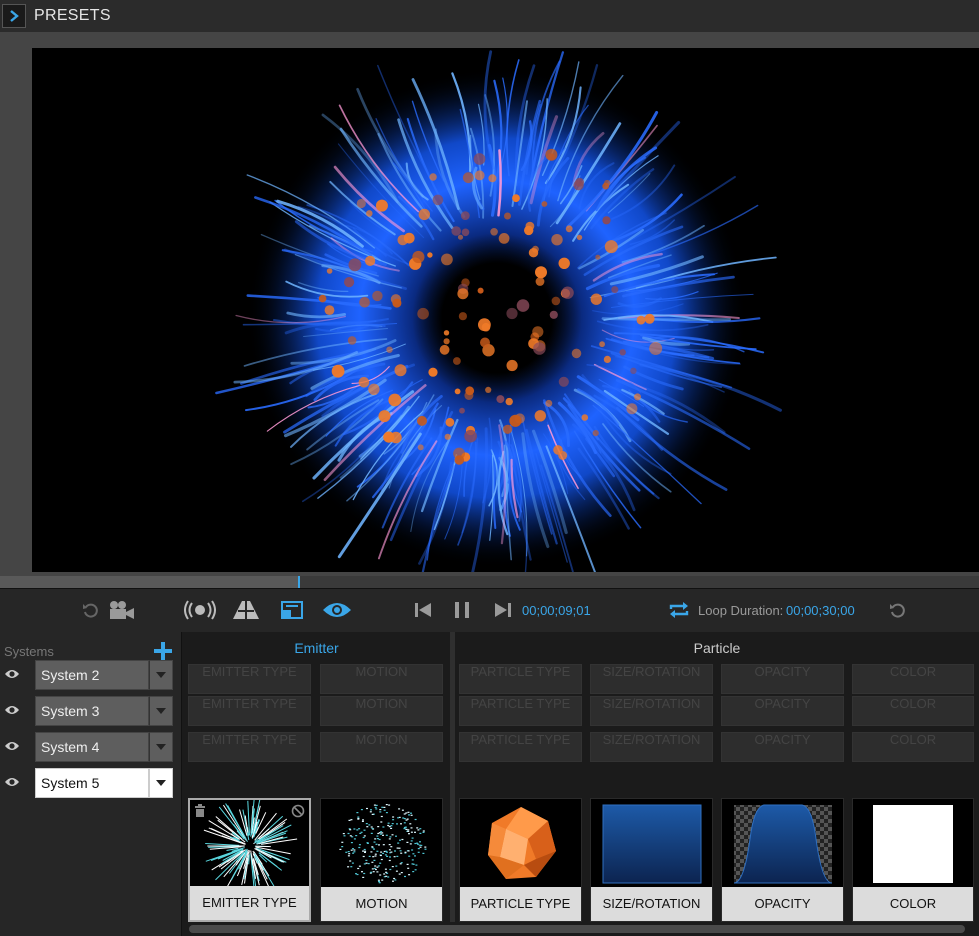 Image resolution: width=979 pixels, height=936 pixels. I want to click on size-rotation-card: SIZE/ROTATION, so click(651, 860).